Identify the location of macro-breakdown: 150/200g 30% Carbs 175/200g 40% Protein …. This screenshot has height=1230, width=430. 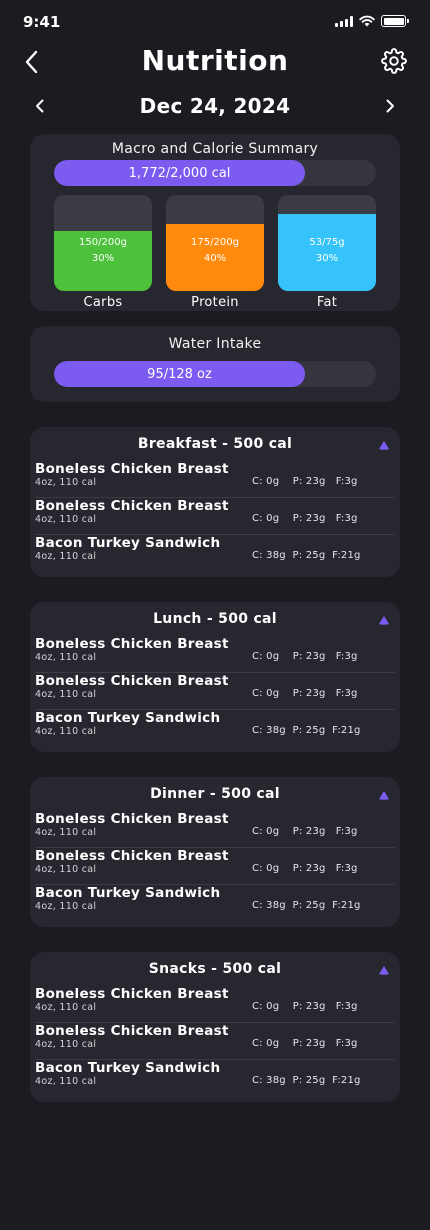
(215, 252).